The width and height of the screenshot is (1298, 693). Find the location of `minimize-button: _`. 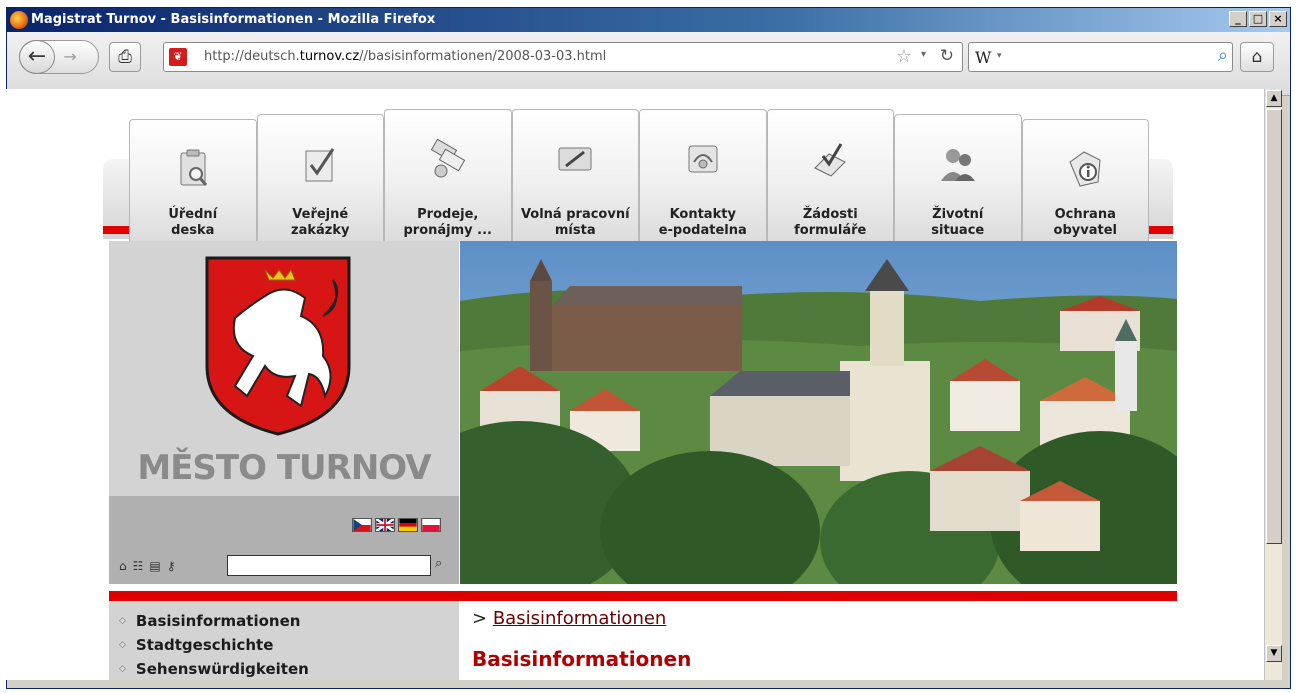

minimize-button: _ is located at coordinates (1238, 19).